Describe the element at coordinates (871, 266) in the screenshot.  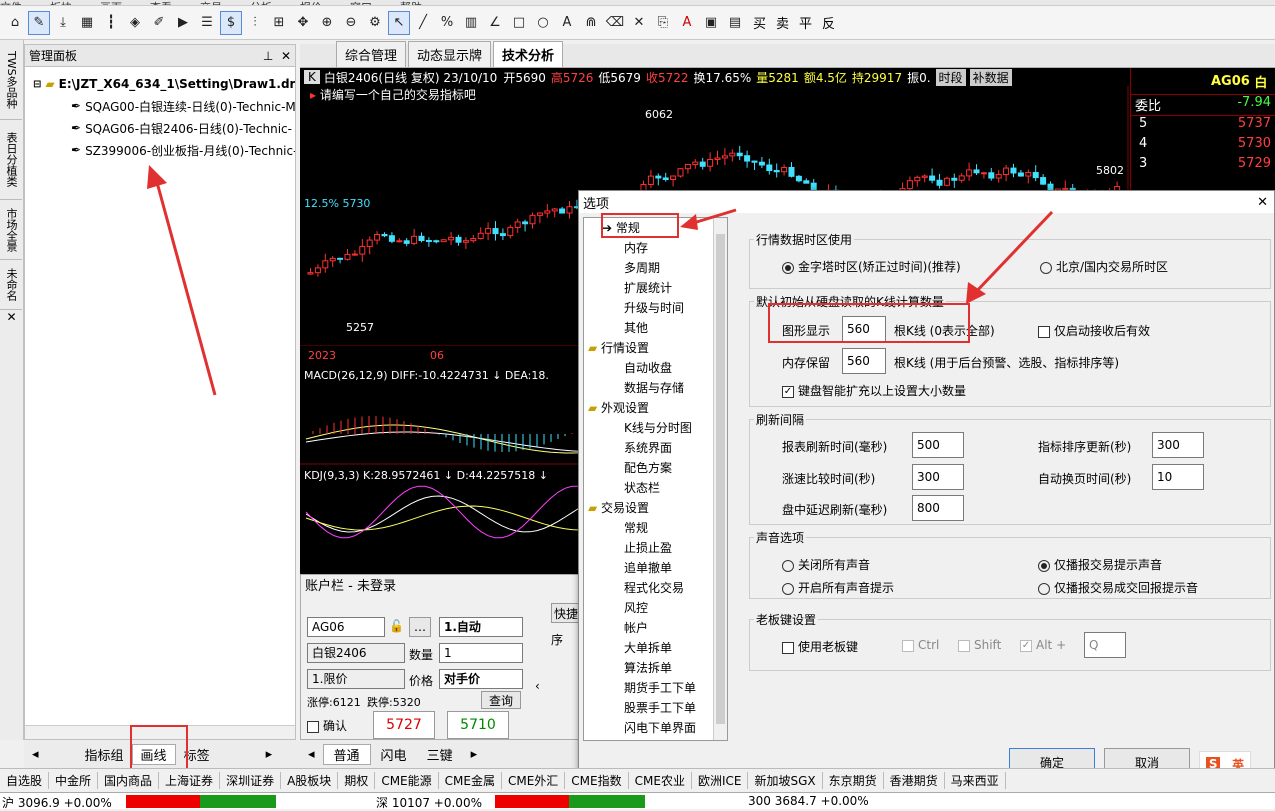
I see `tz-option-pyramid: 金字塔时区(矫正过时间)(推荐)` at that location.